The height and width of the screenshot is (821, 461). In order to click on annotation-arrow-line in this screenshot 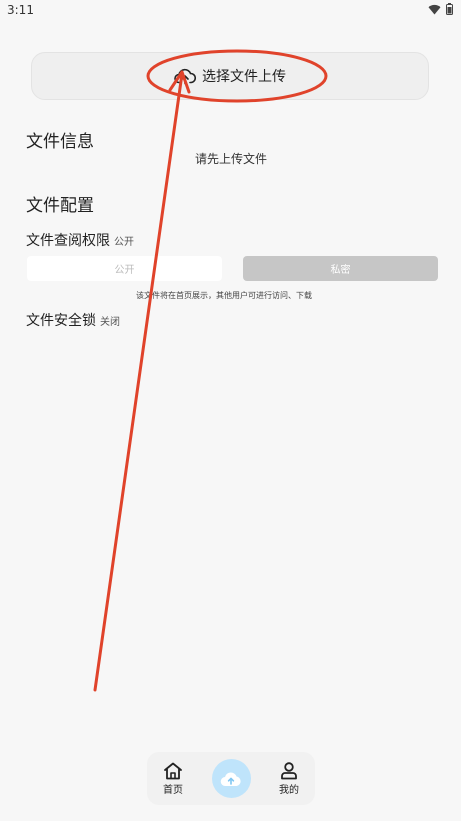, I will do `click(138, 382)`.